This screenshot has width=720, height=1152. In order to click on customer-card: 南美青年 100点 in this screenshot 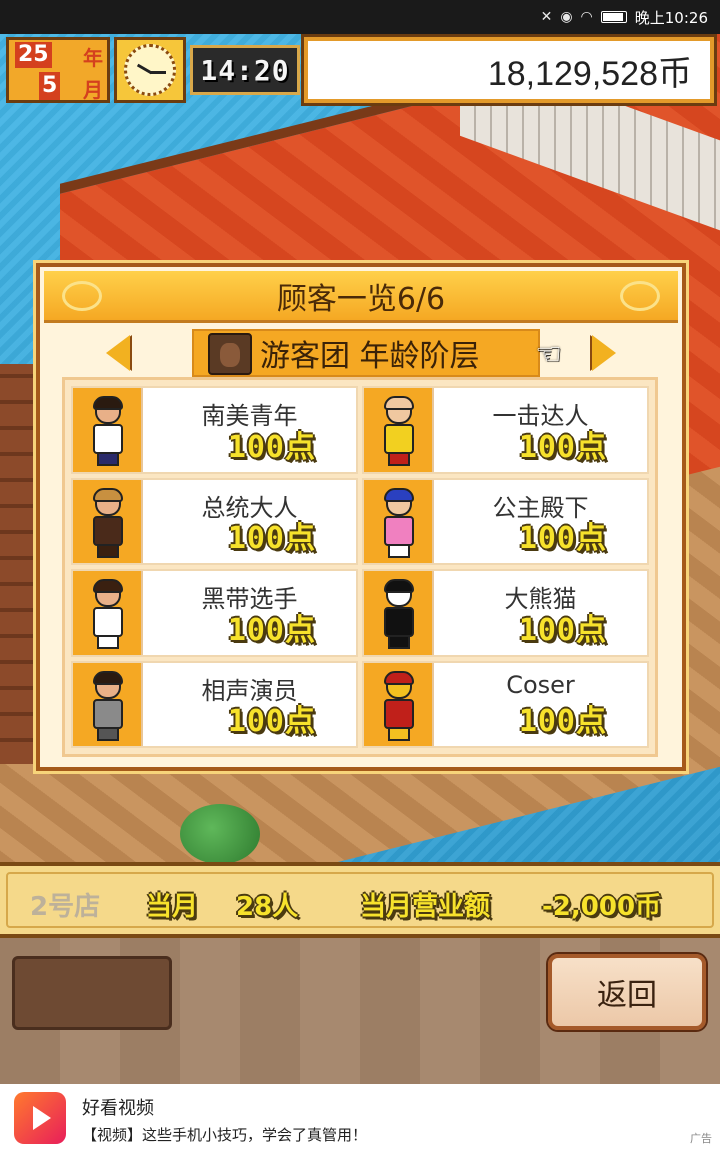, I will do `click(214, 430)`.